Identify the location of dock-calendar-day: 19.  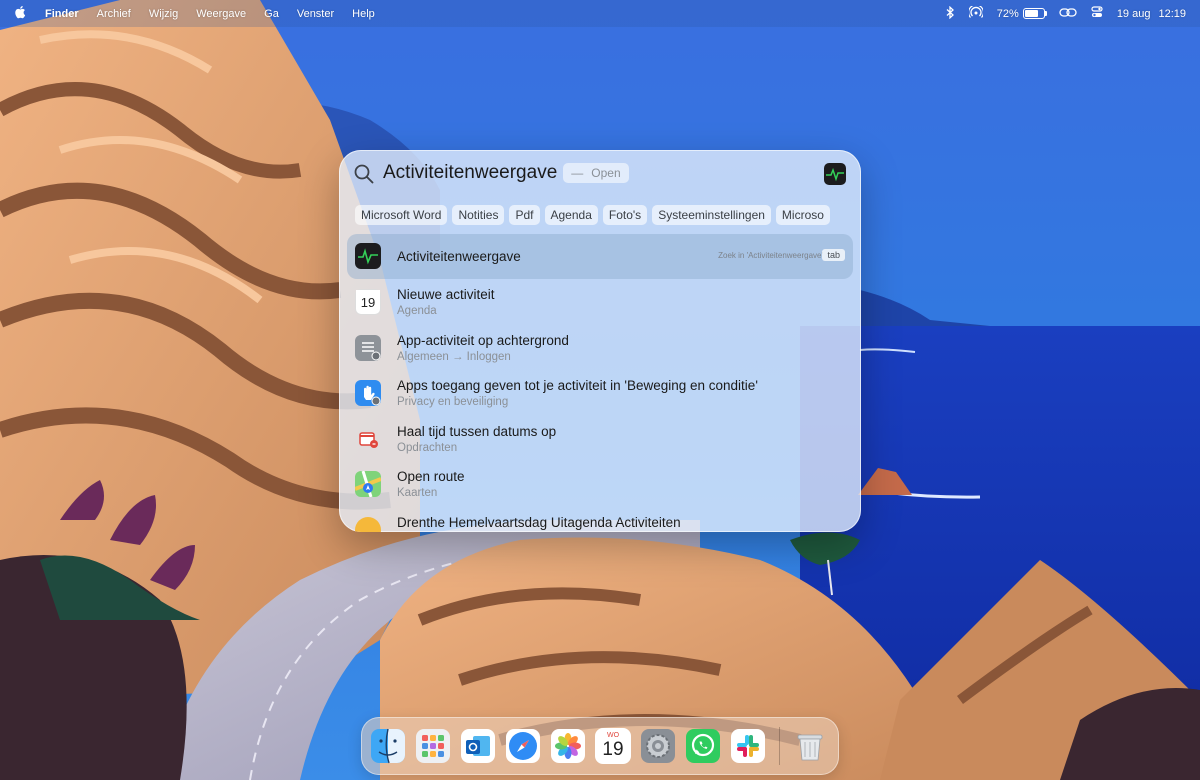
(613, 749).